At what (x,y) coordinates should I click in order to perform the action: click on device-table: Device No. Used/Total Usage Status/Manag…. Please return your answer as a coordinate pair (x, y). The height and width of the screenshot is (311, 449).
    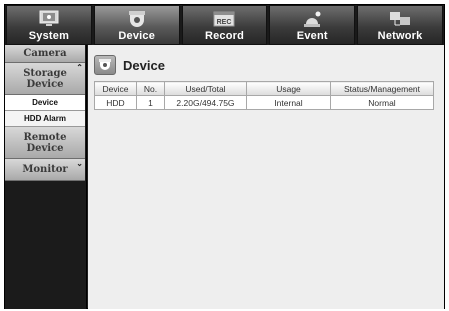
    Looking at the image, I should click on (264, 95).